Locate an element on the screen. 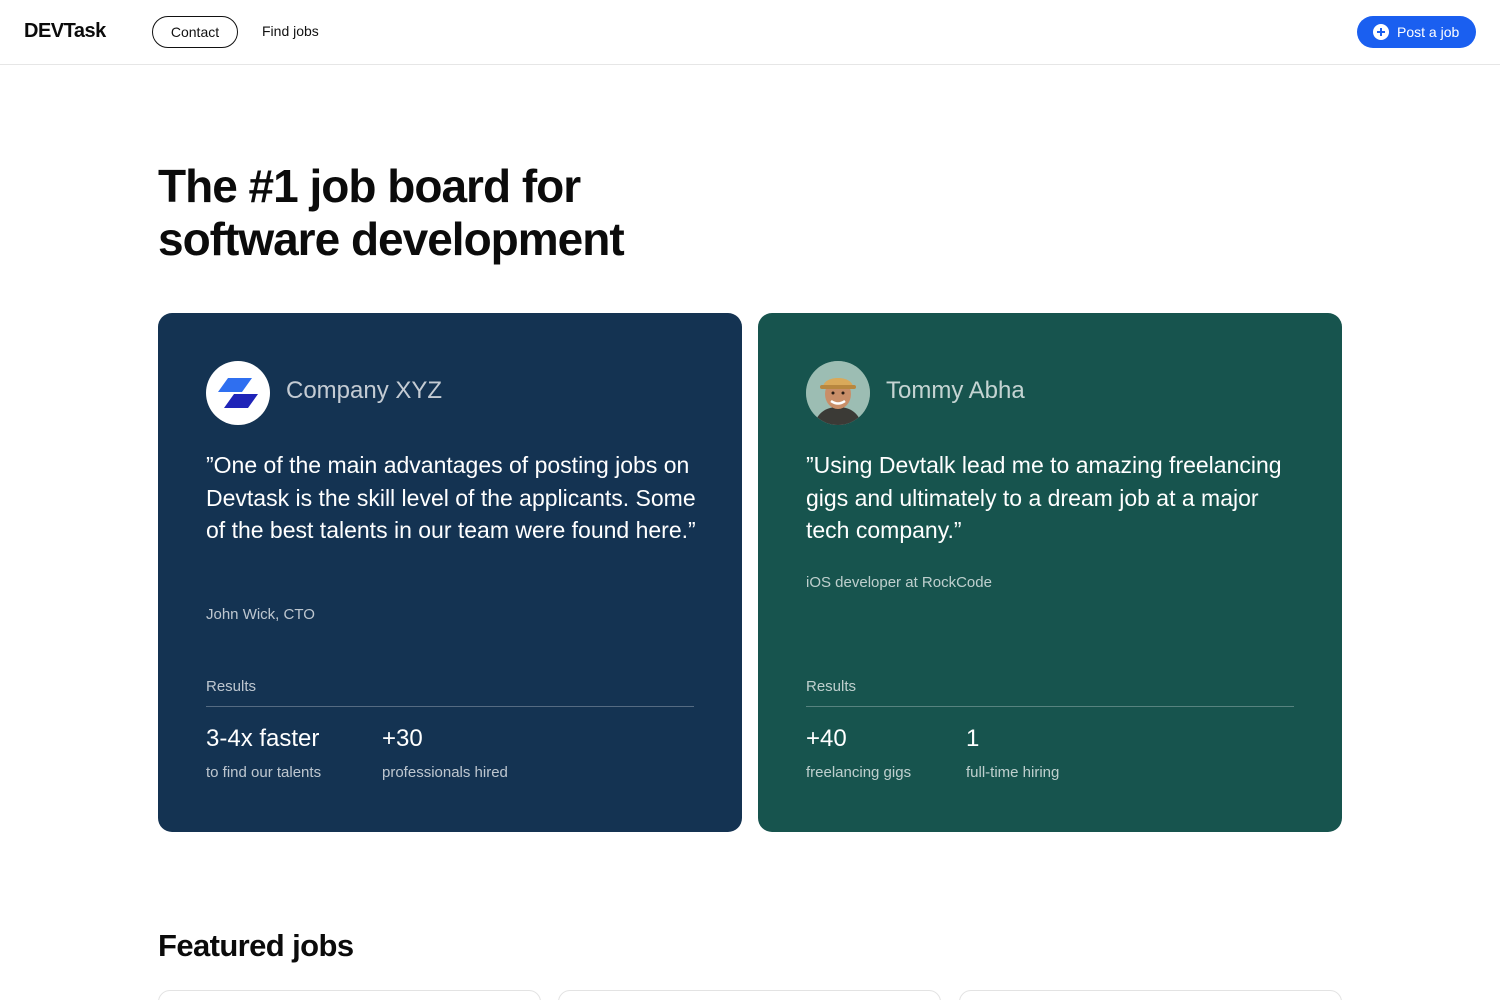  nav-contact-link: Contact is located at coordinates (195, 32).